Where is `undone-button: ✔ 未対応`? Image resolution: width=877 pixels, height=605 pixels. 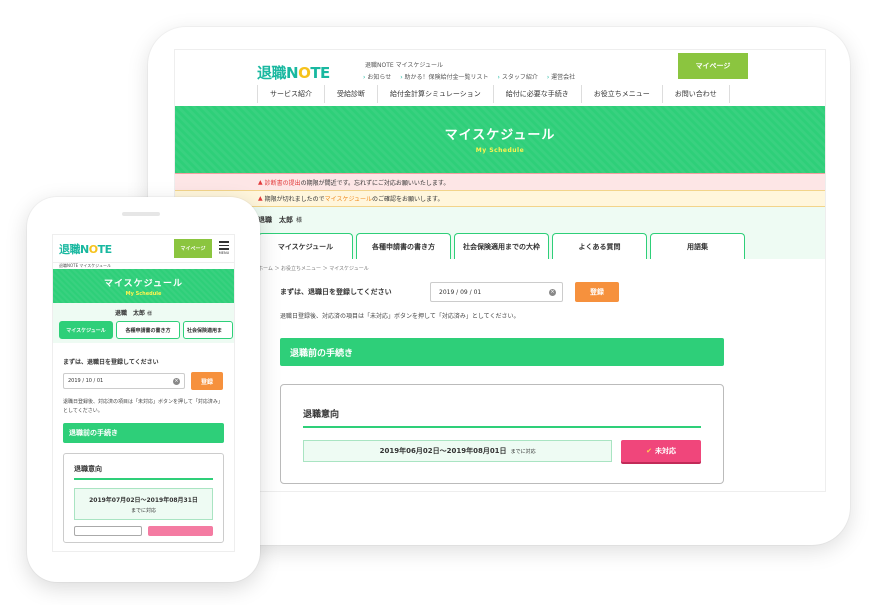
undone-button: ✔ 未対応 is located at coordinates (661, 451).